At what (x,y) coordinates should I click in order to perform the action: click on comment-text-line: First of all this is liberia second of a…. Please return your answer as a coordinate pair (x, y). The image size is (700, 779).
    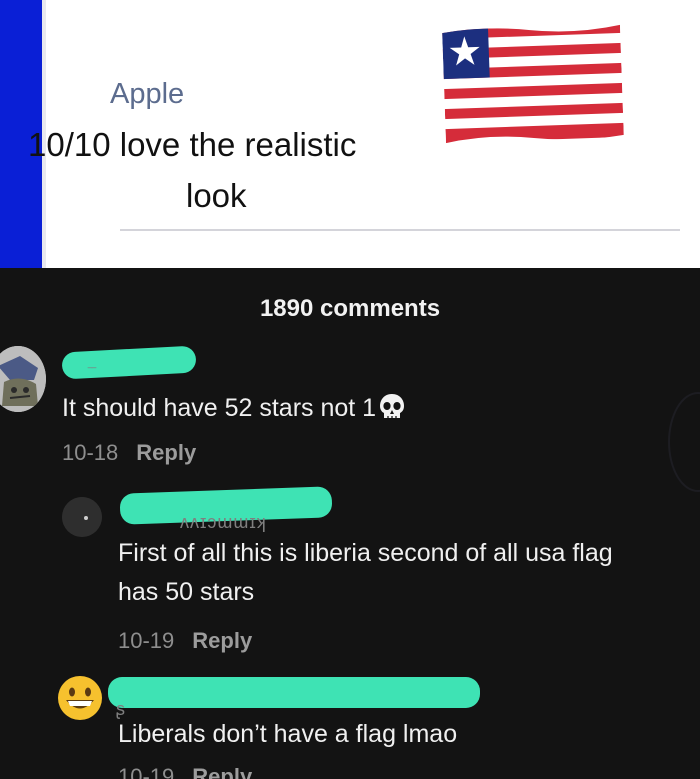
    Looking at the image, I should click on (365, 553).